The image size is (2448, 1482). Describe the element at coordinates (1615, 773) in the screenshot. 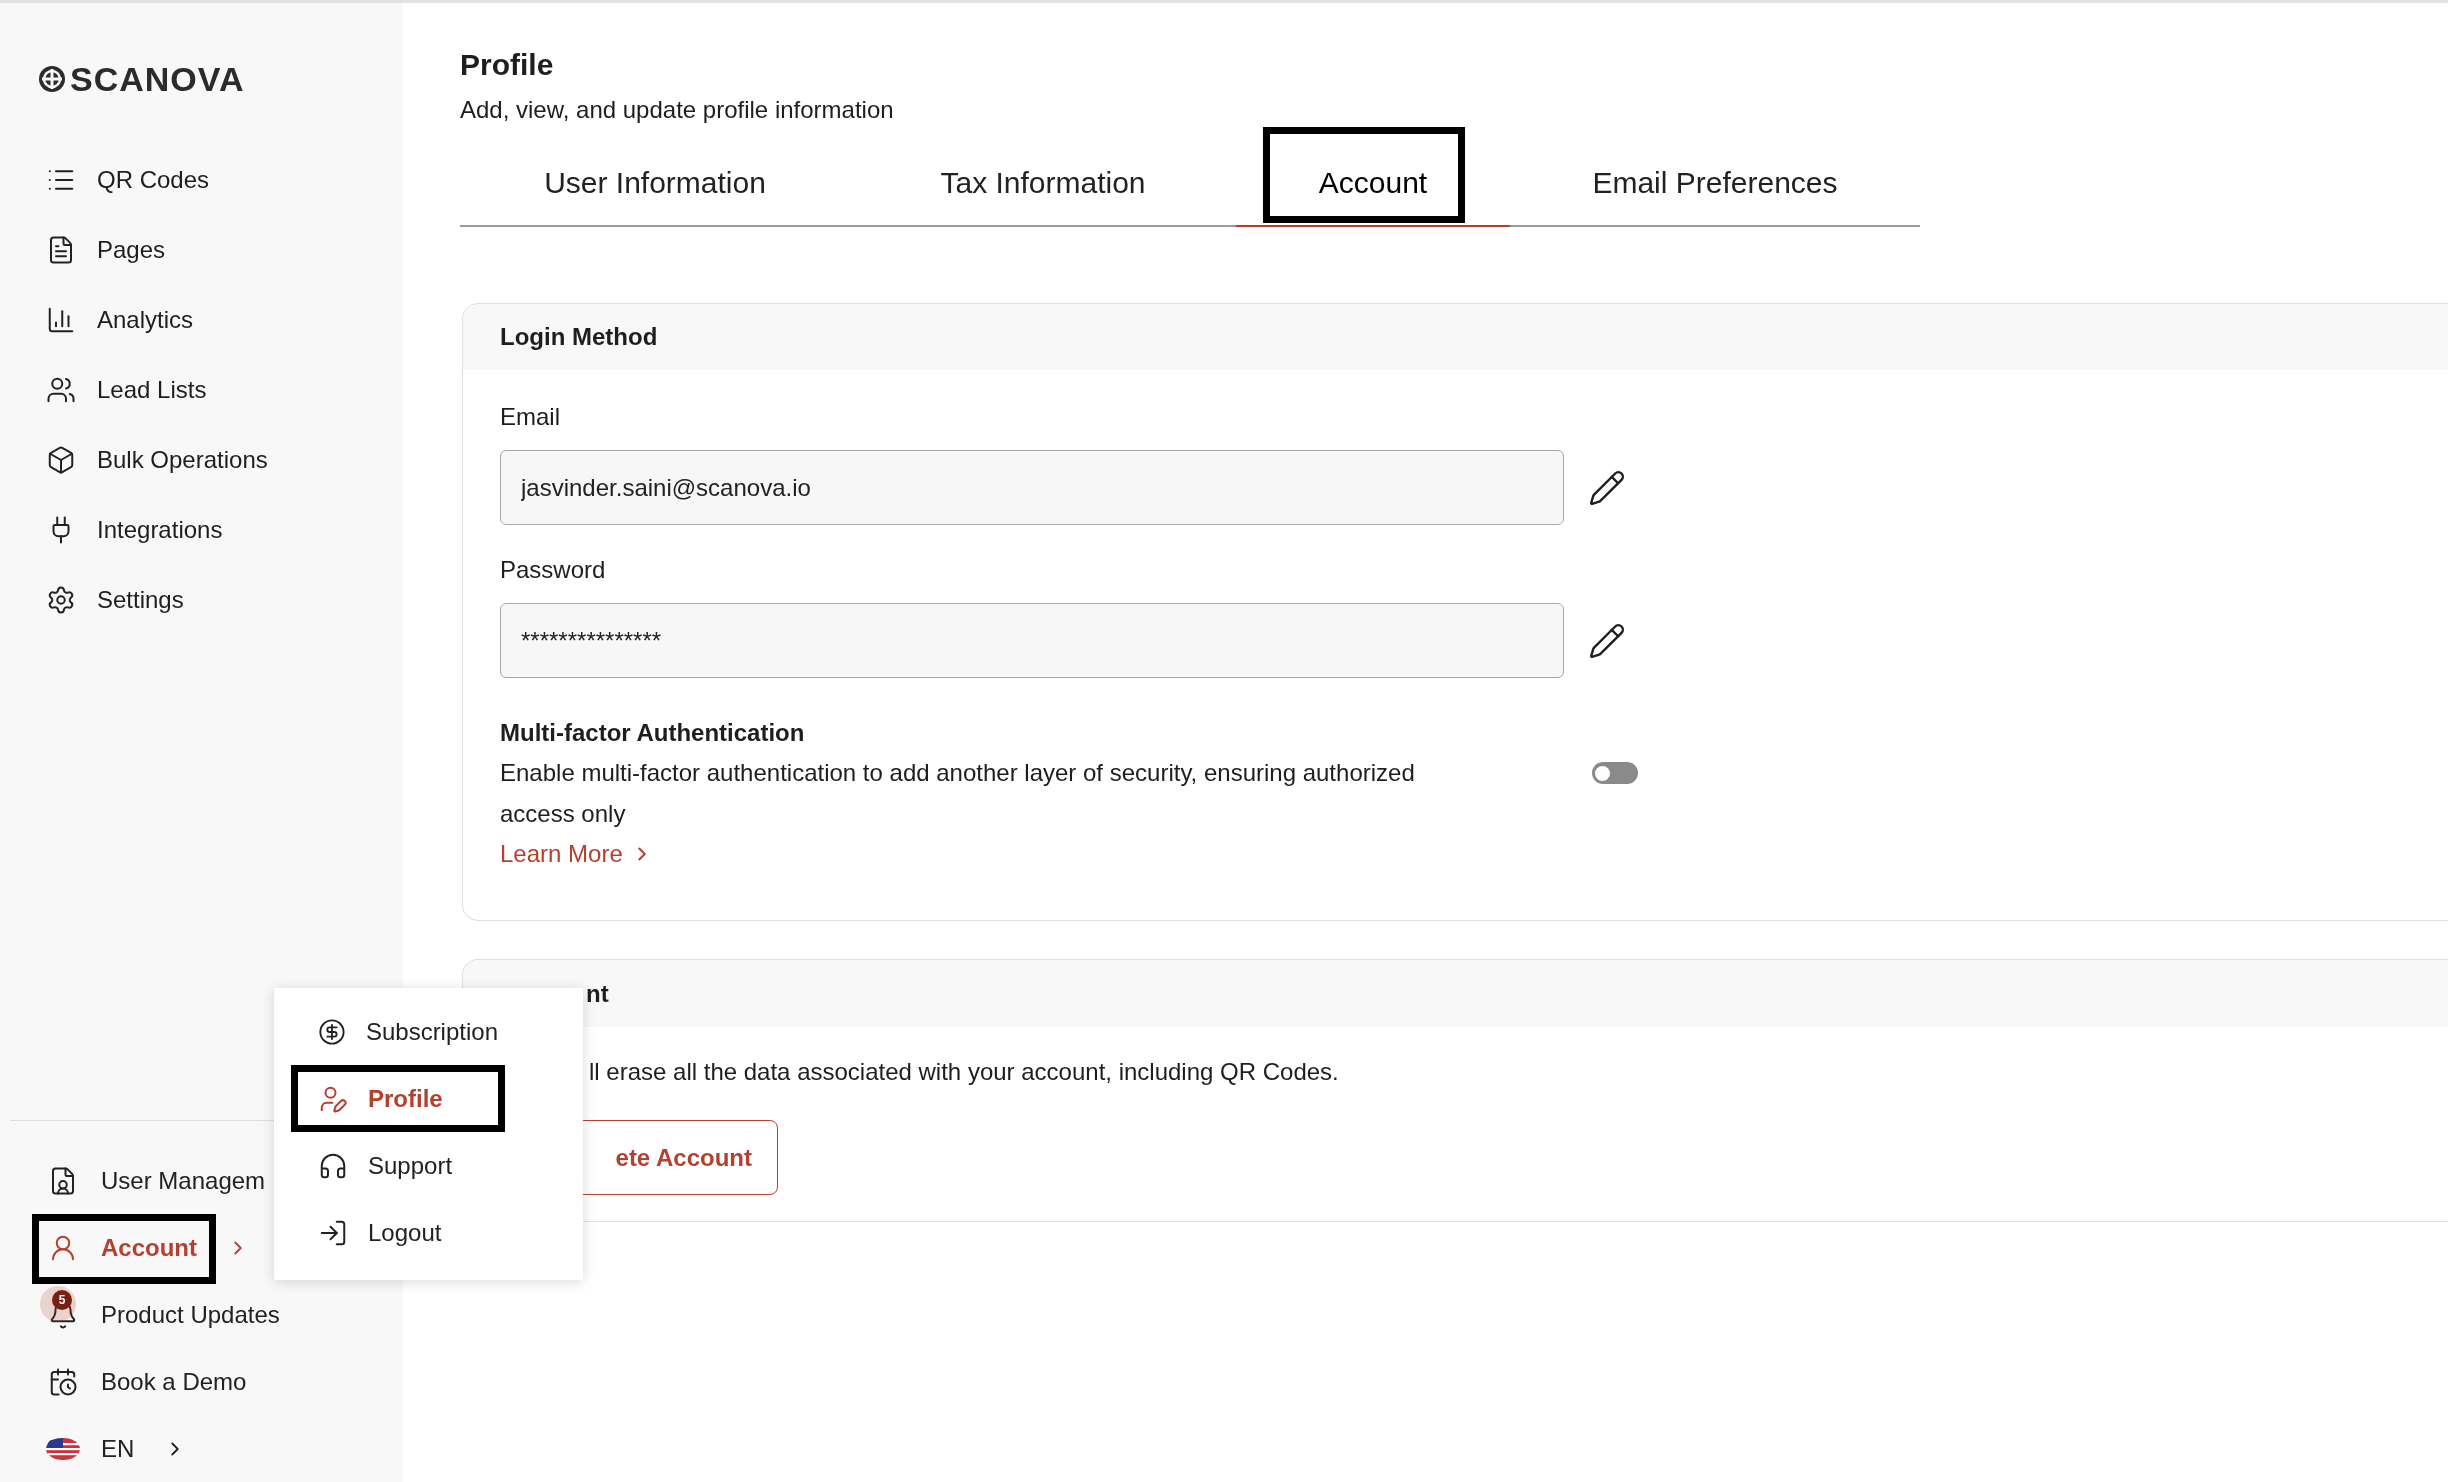

I see `mfa-toggle` at that location.